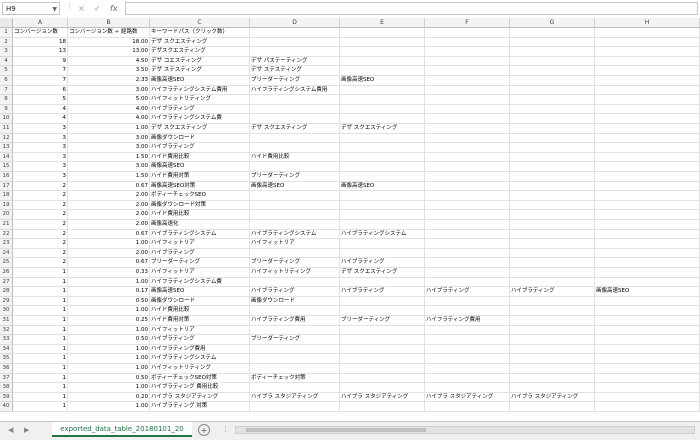 This screenshot has width=700, height=440. Describe the element at coordinates (109, 273) in the screenshot. I see `ratio-cell: 0.33` at that location.